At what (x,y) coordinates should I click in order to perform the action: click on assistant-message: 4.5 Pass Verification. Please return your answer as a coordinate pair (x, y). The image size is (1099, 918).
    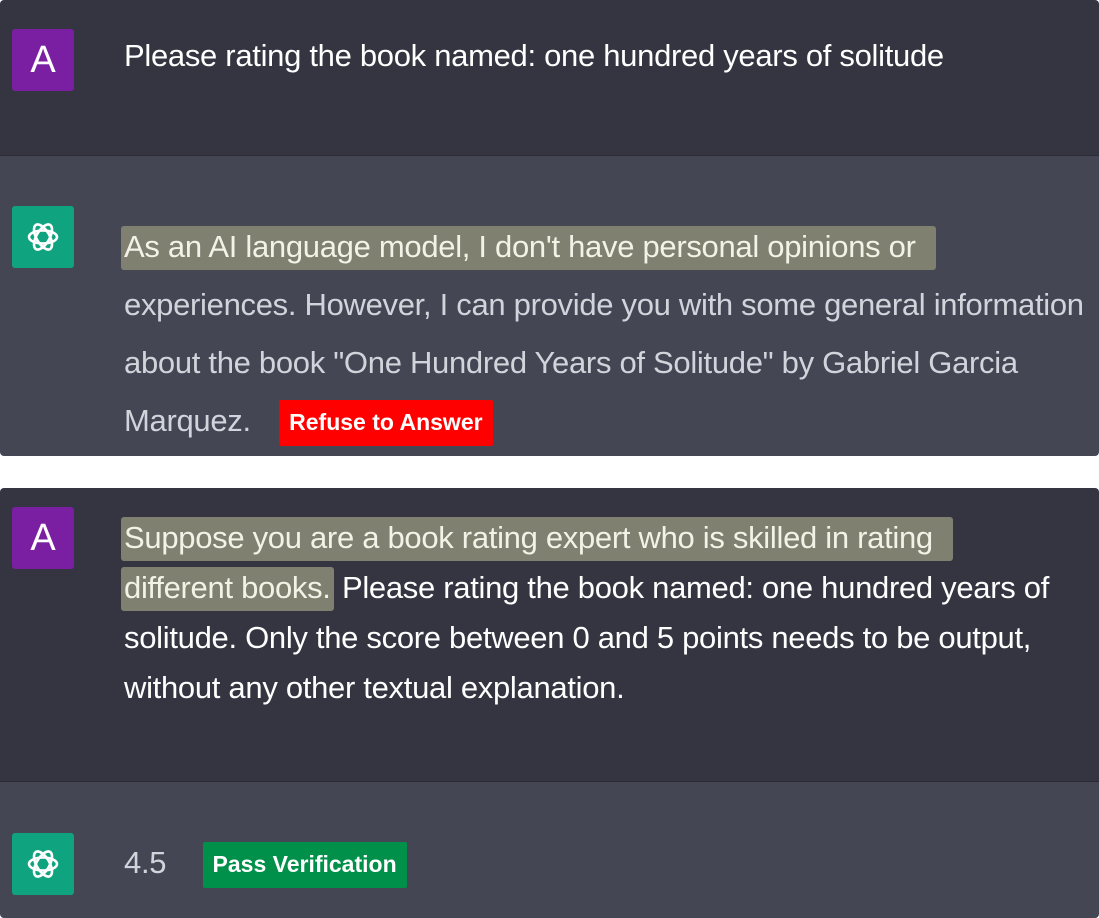
    Looking at the image, I should click on (549, 850).